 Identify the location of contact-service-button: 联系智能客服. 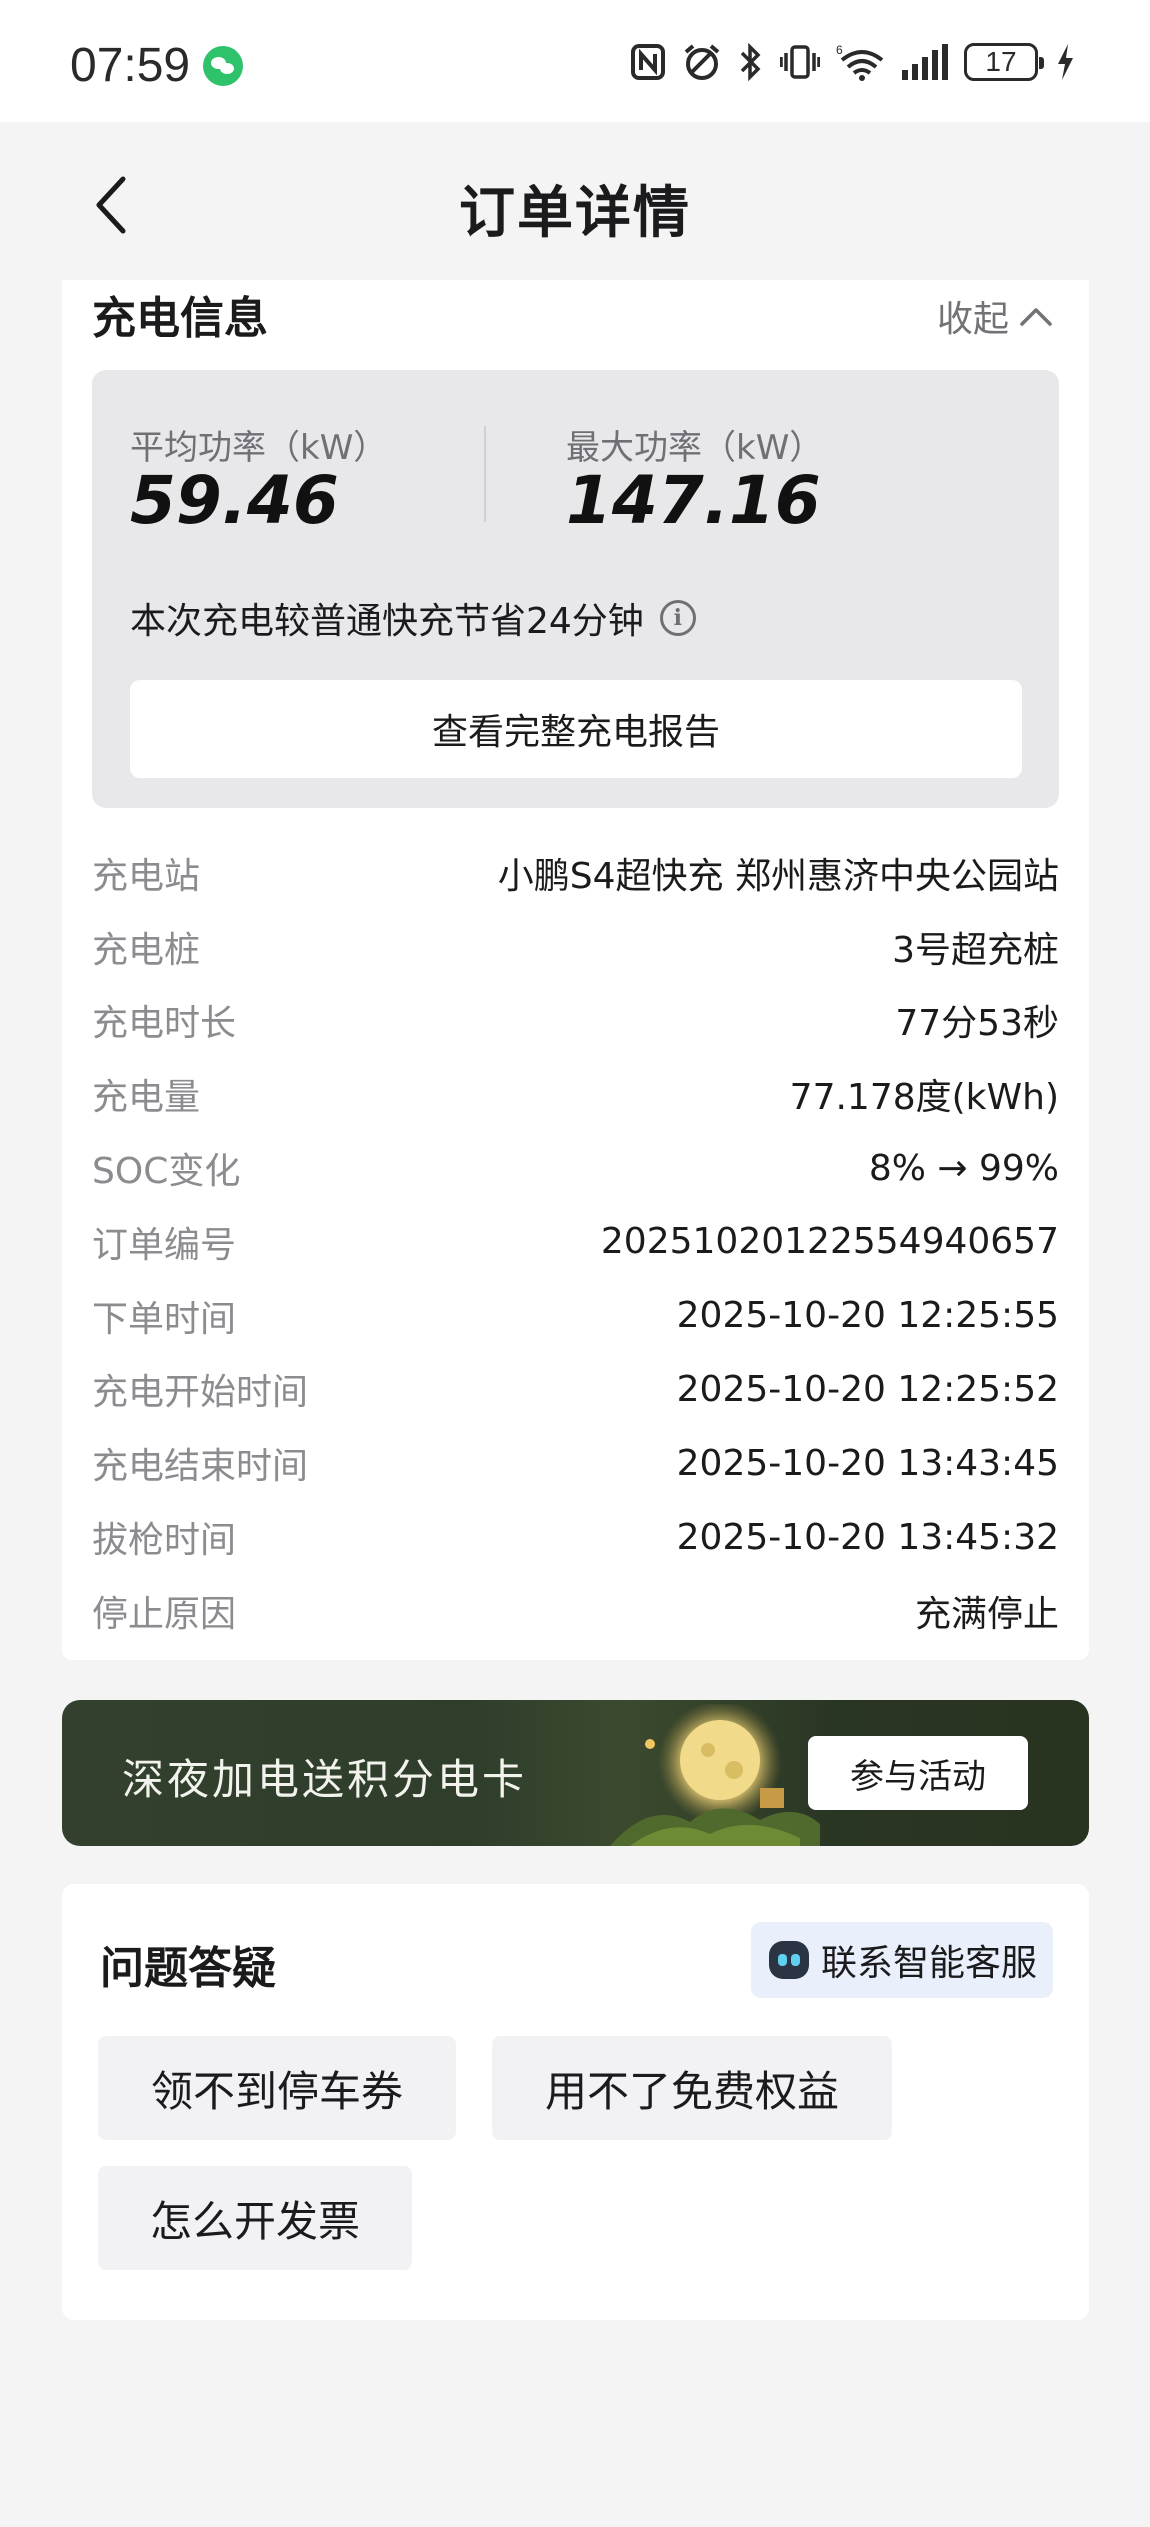
(901, 1960).